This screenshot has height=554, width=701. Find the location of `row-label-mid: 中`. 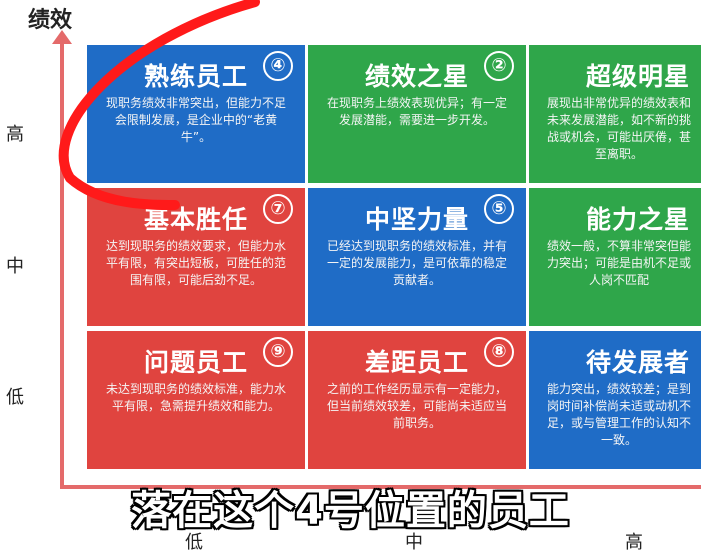

row-label-mid: 中 is located at coordinates (15, 266).